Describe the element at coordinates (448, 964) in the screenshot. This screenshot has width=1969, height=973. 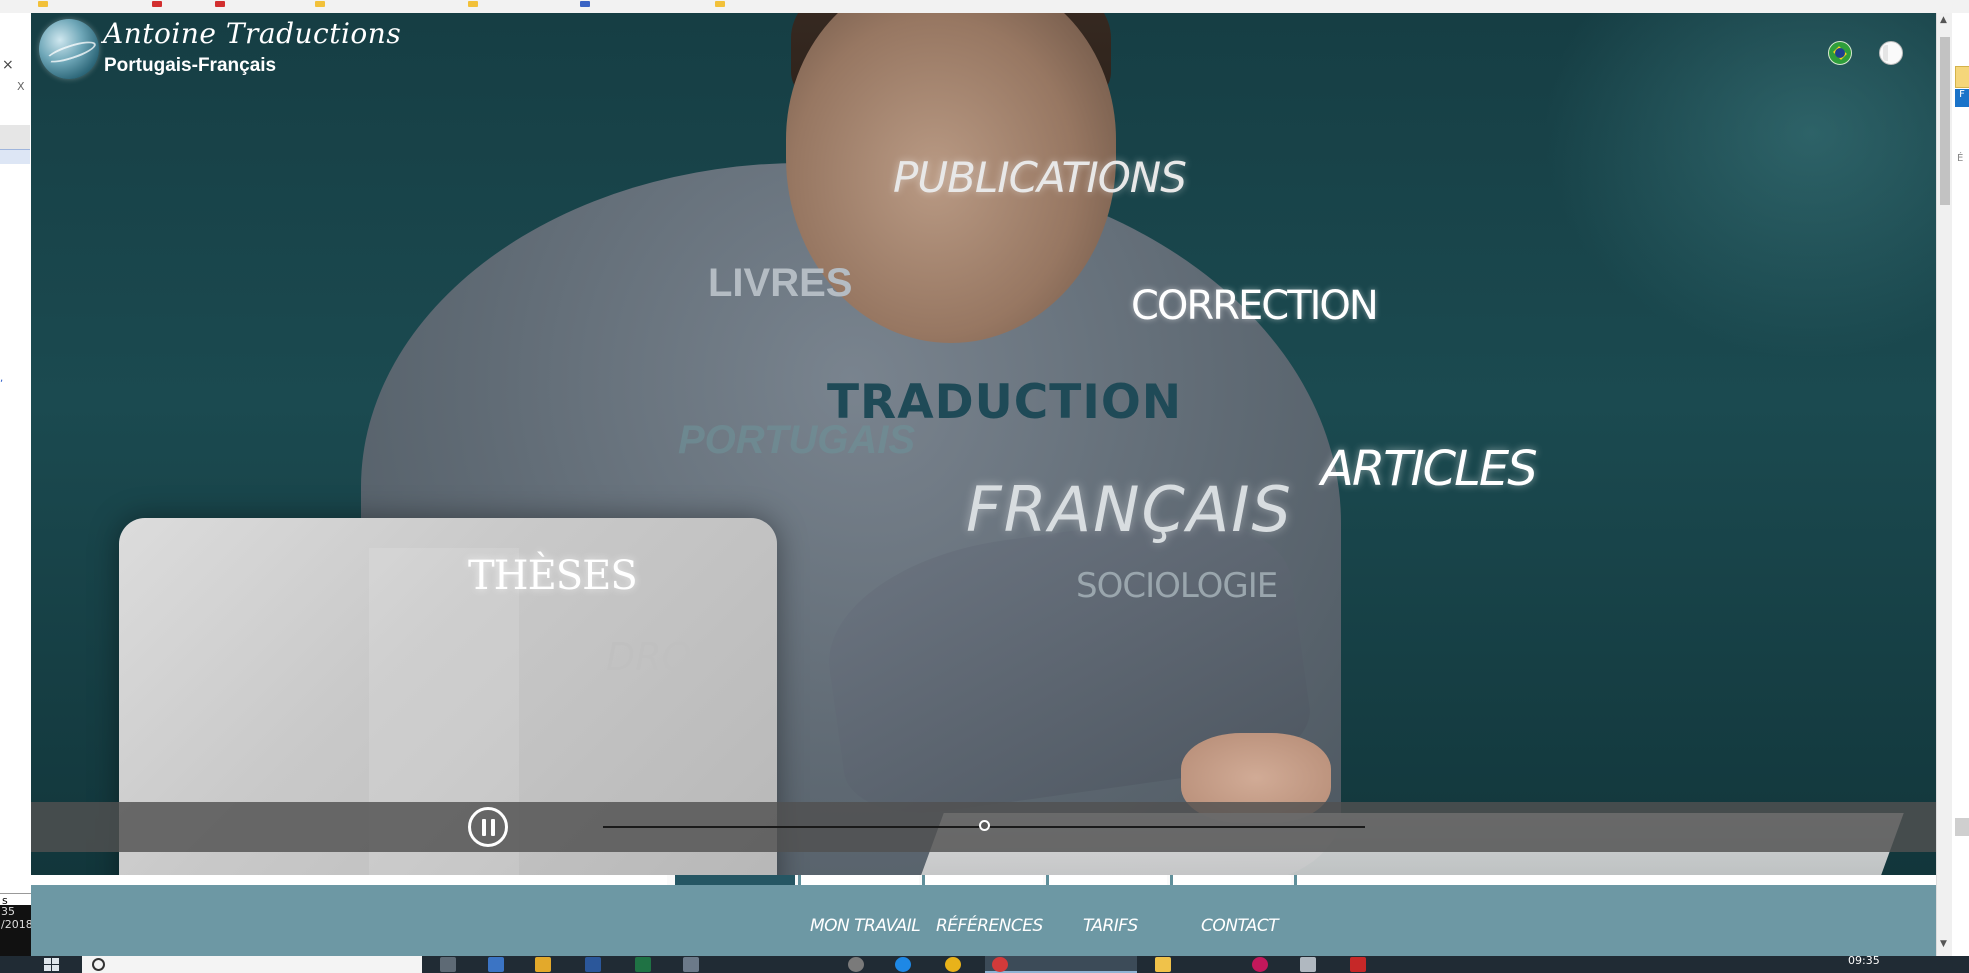
I see `task-view-icon` at that location.